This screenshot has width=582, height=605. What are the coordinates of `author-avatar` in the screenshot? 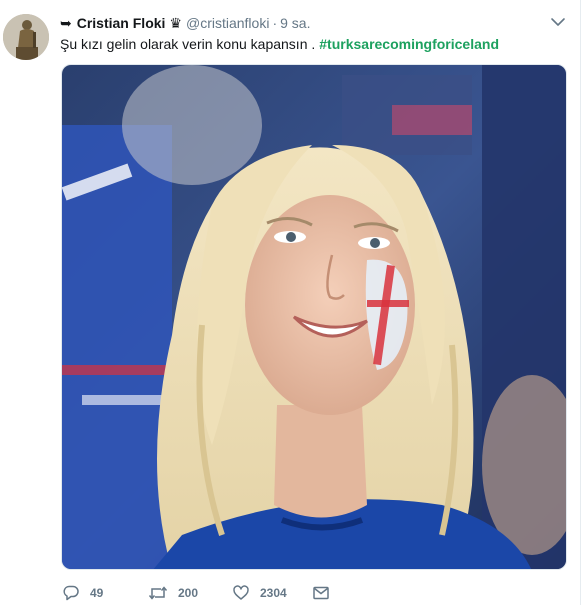 It's located at (26, 37).